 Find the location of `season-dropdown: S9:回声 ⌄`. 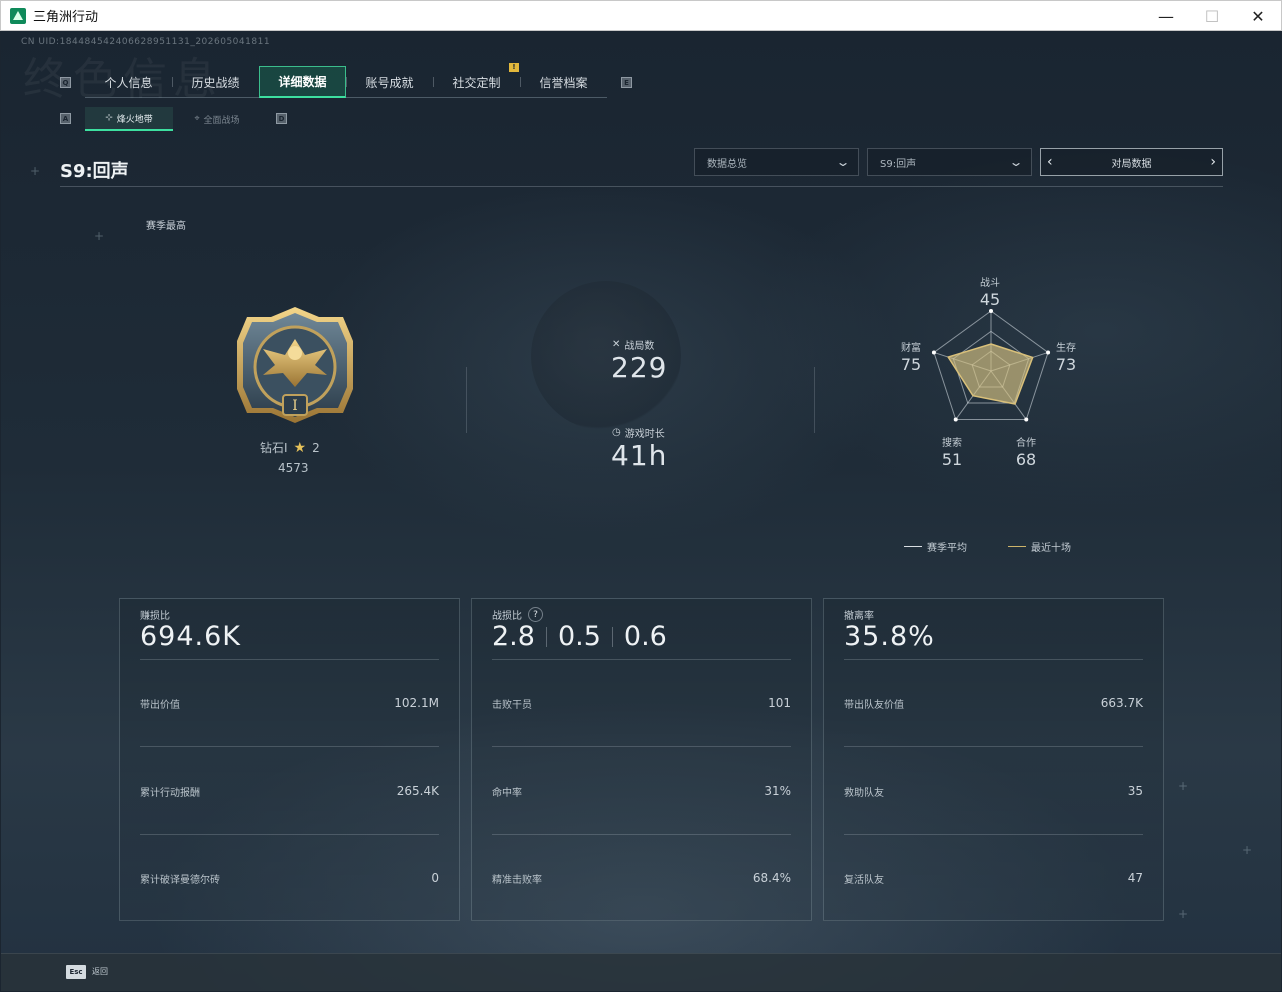

season-dropdown: S9:回声 ⌄ is located at coordinates (949, 162).